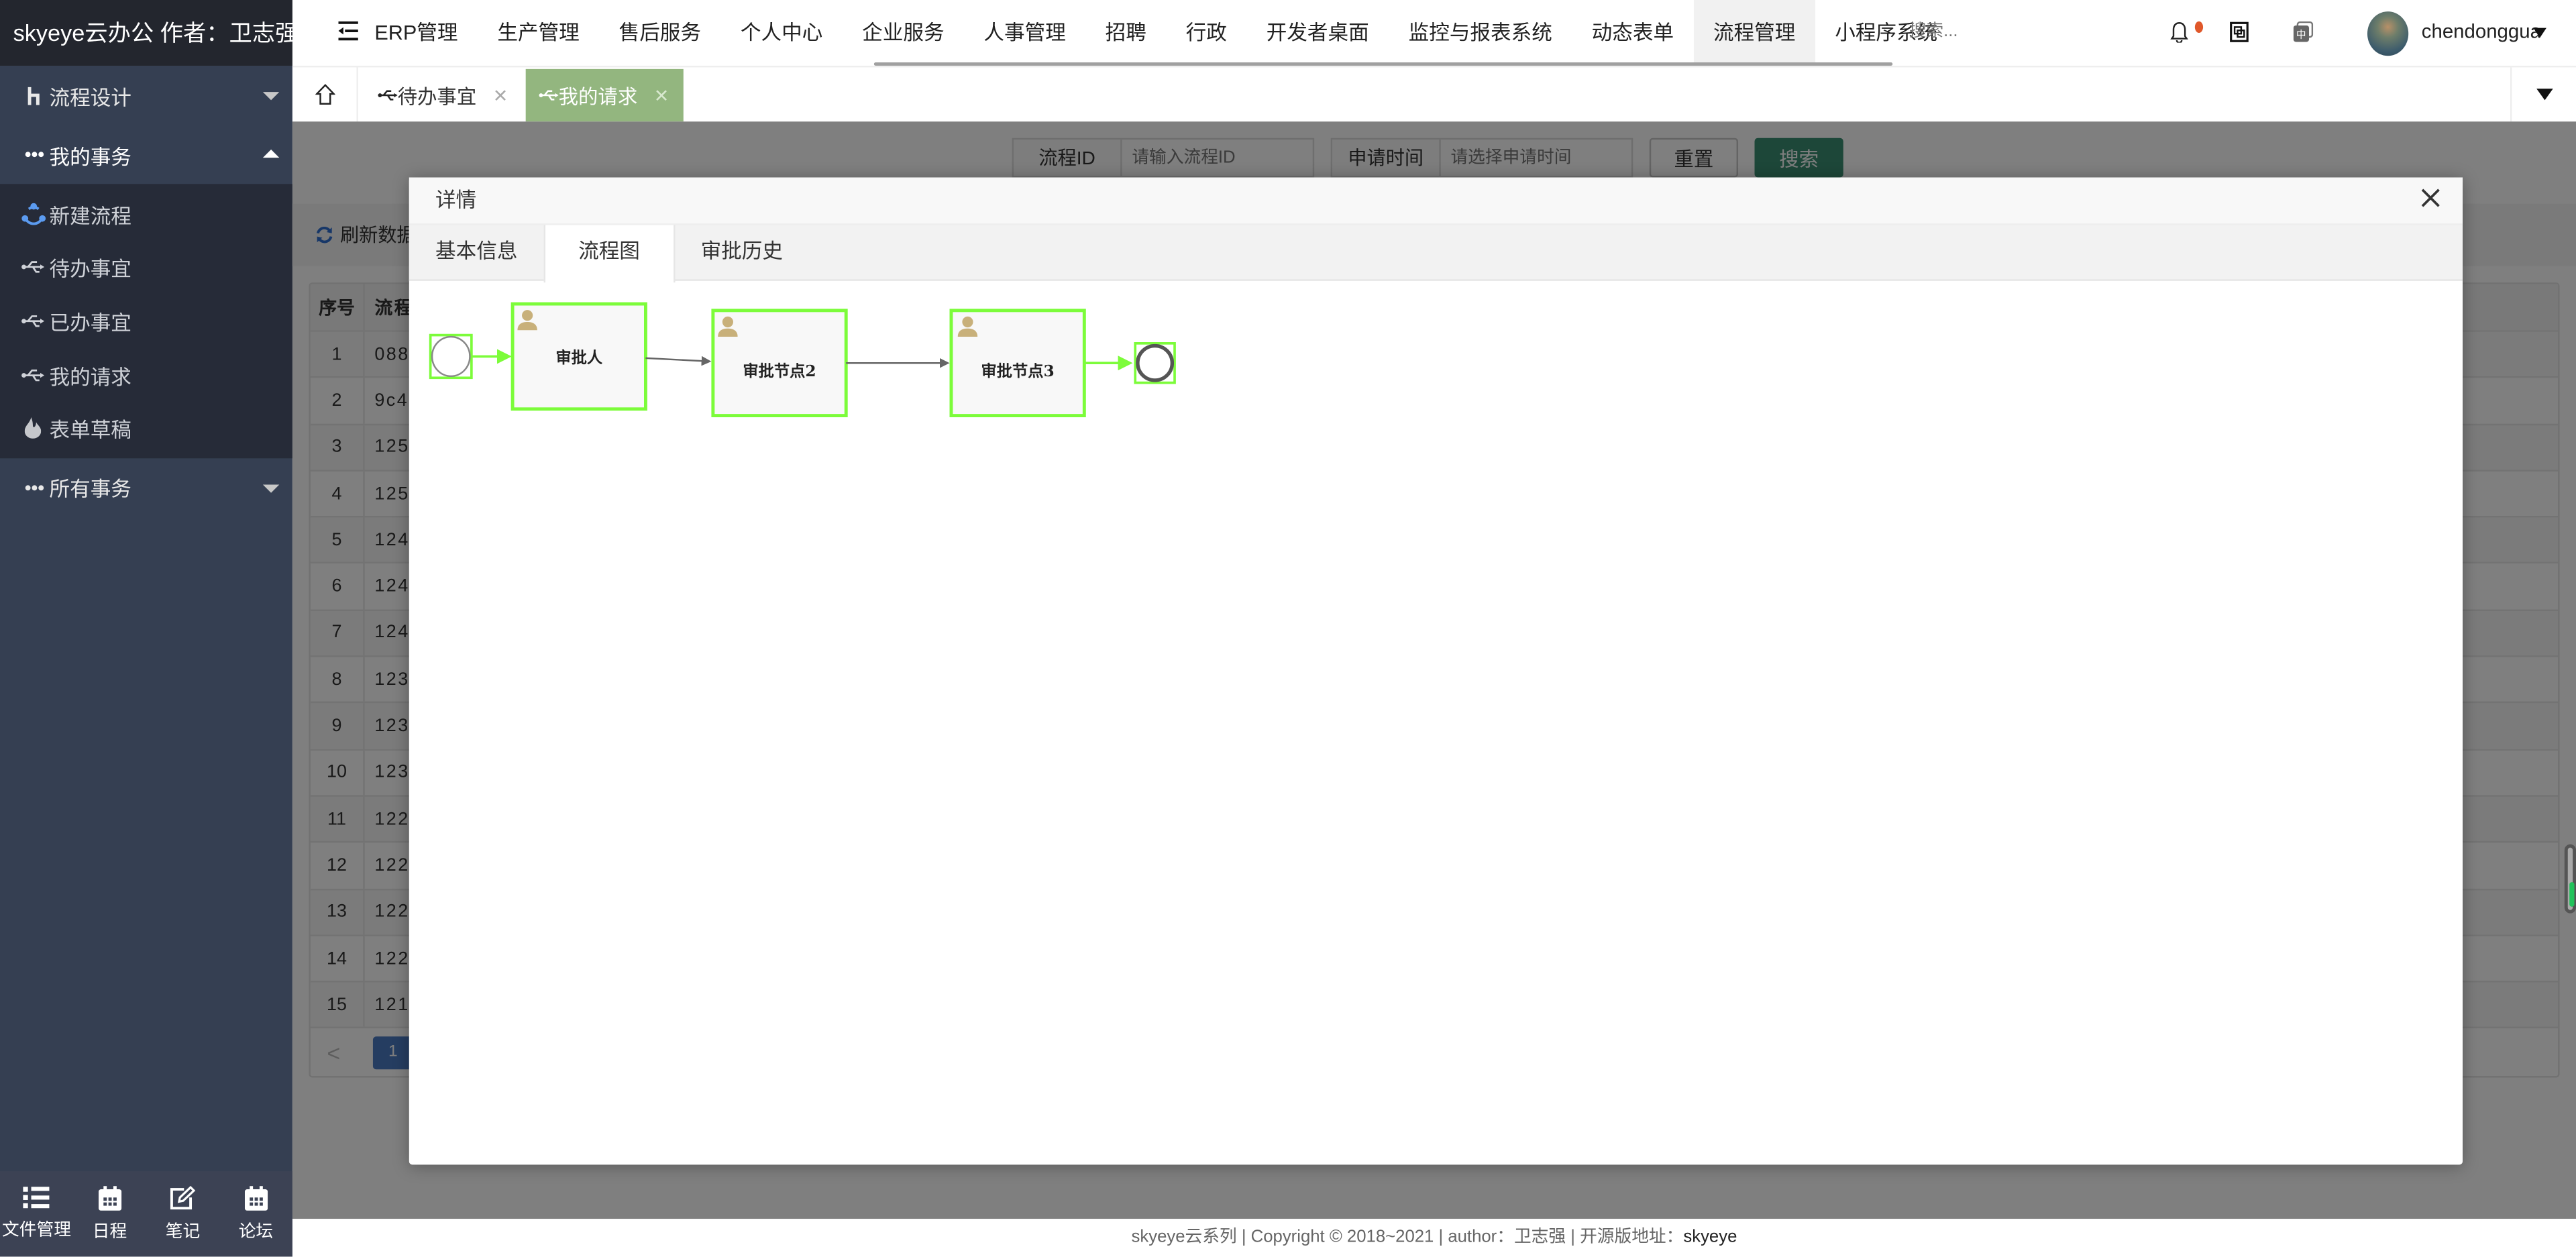 Image resolution: width=2576 pixels, height=1257 pixels. What do you see at coordinates (2239, 35) in the screenshot?
I see `fullscreen-icon` at bounding box center [2239, 35].